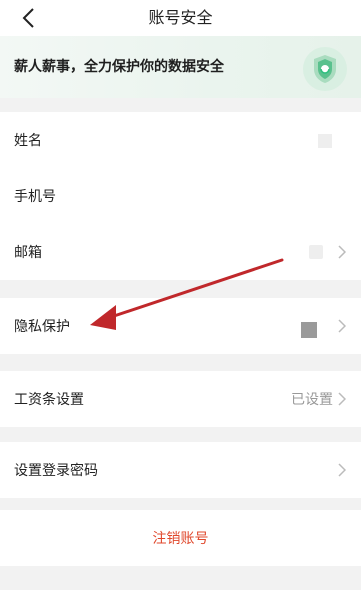 This screenshot has height=590, width=361. What do you see at coordinates (325, 69) in the screenshot?
I see `shield-icon` at bounding box center [325, 69].